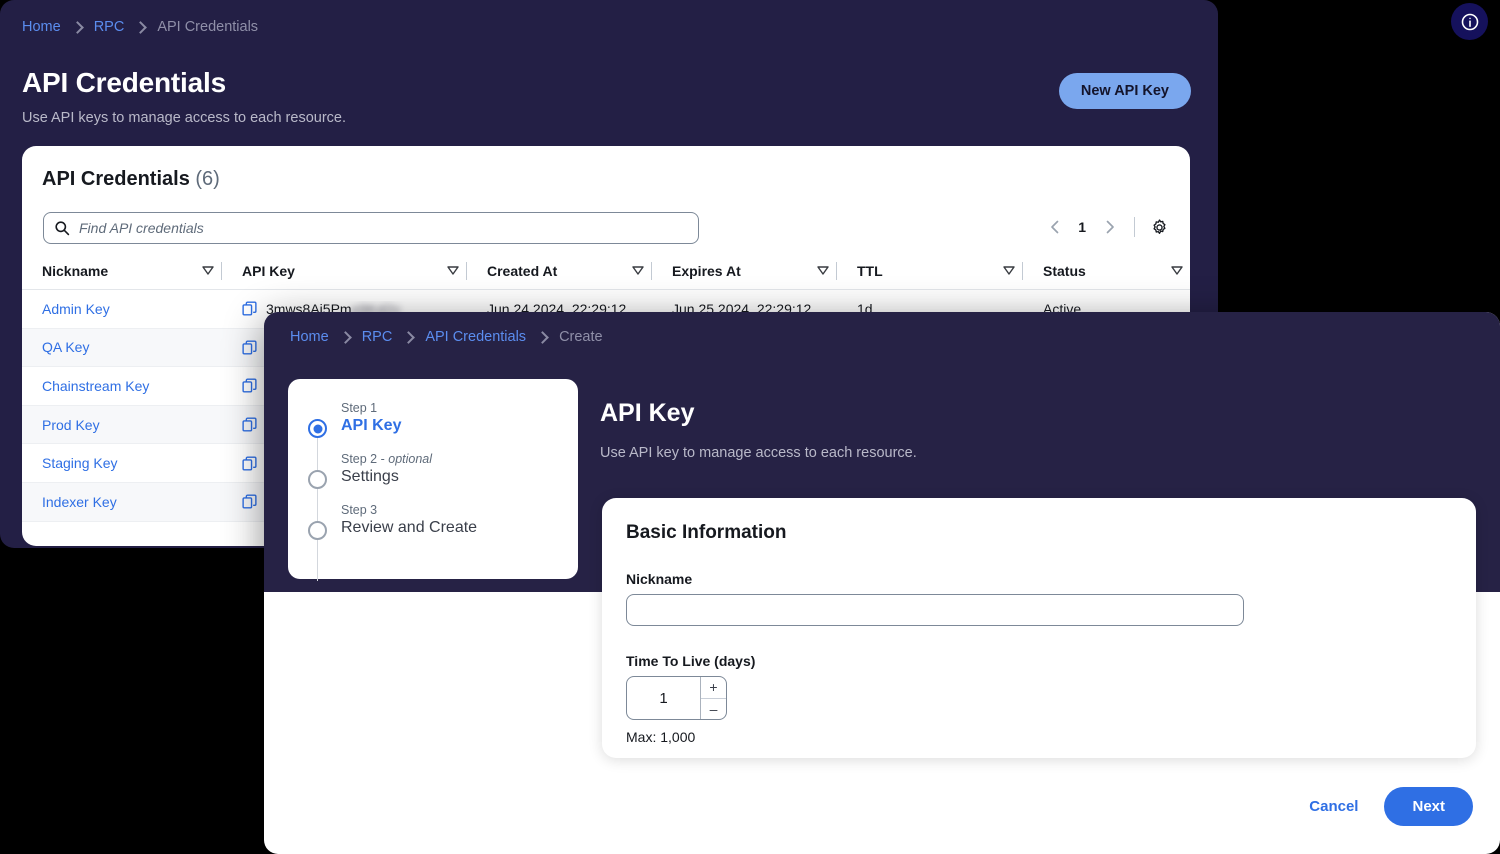  I want to click on breadcrumb: Home RPC API Credentials, so click(140, 27).